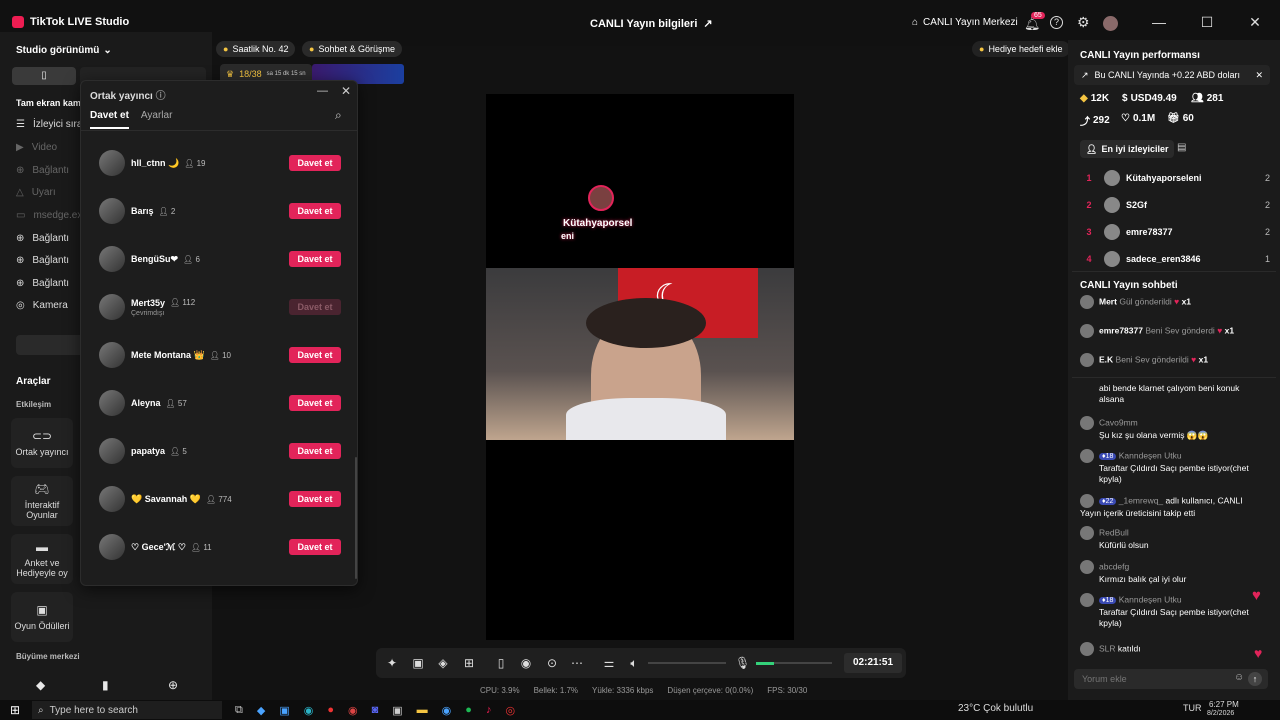  What do you see at coordinates (1107, 648) in the screenshot?
I see `chat-user: SLR` at bounding box center [1107, 648].